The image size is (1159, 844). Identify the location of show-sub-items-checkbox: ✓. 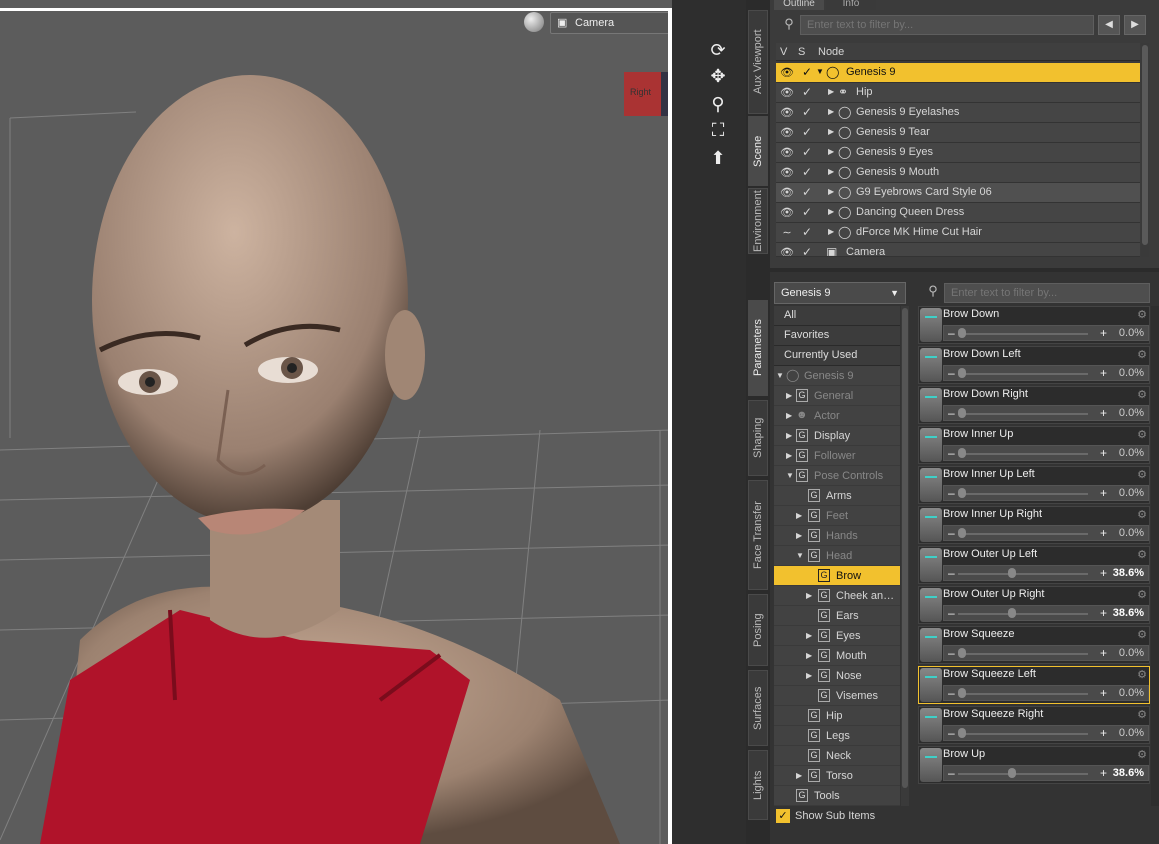
(783, 816).